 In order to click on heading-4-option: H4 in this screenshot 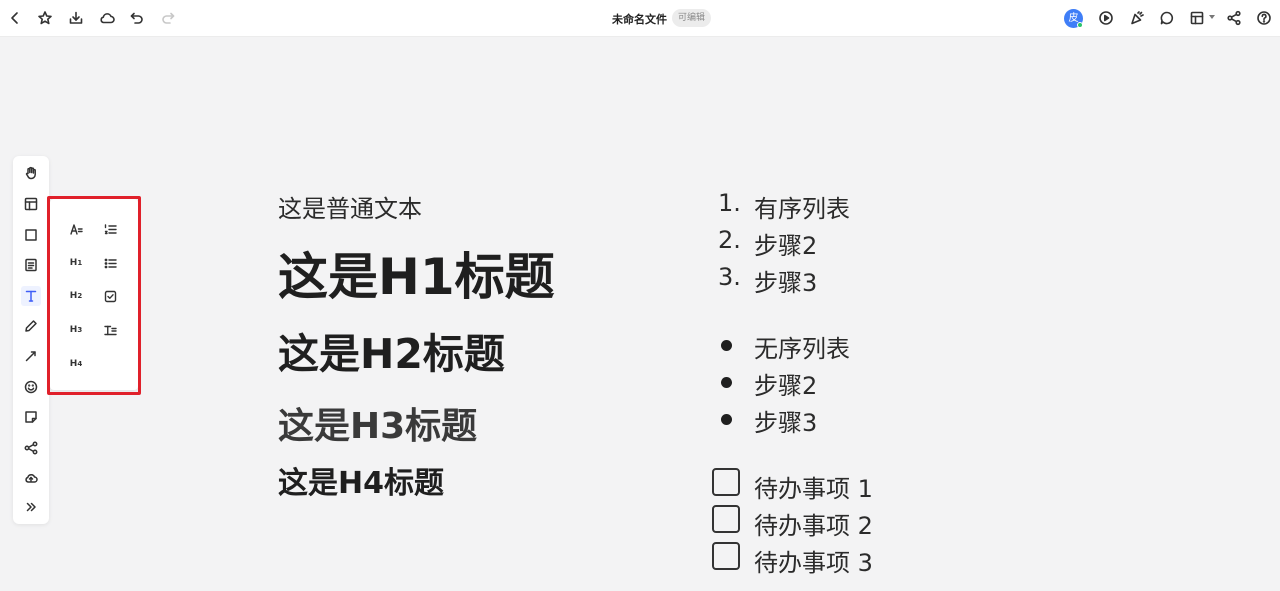, I will do `click(76, 364)`.